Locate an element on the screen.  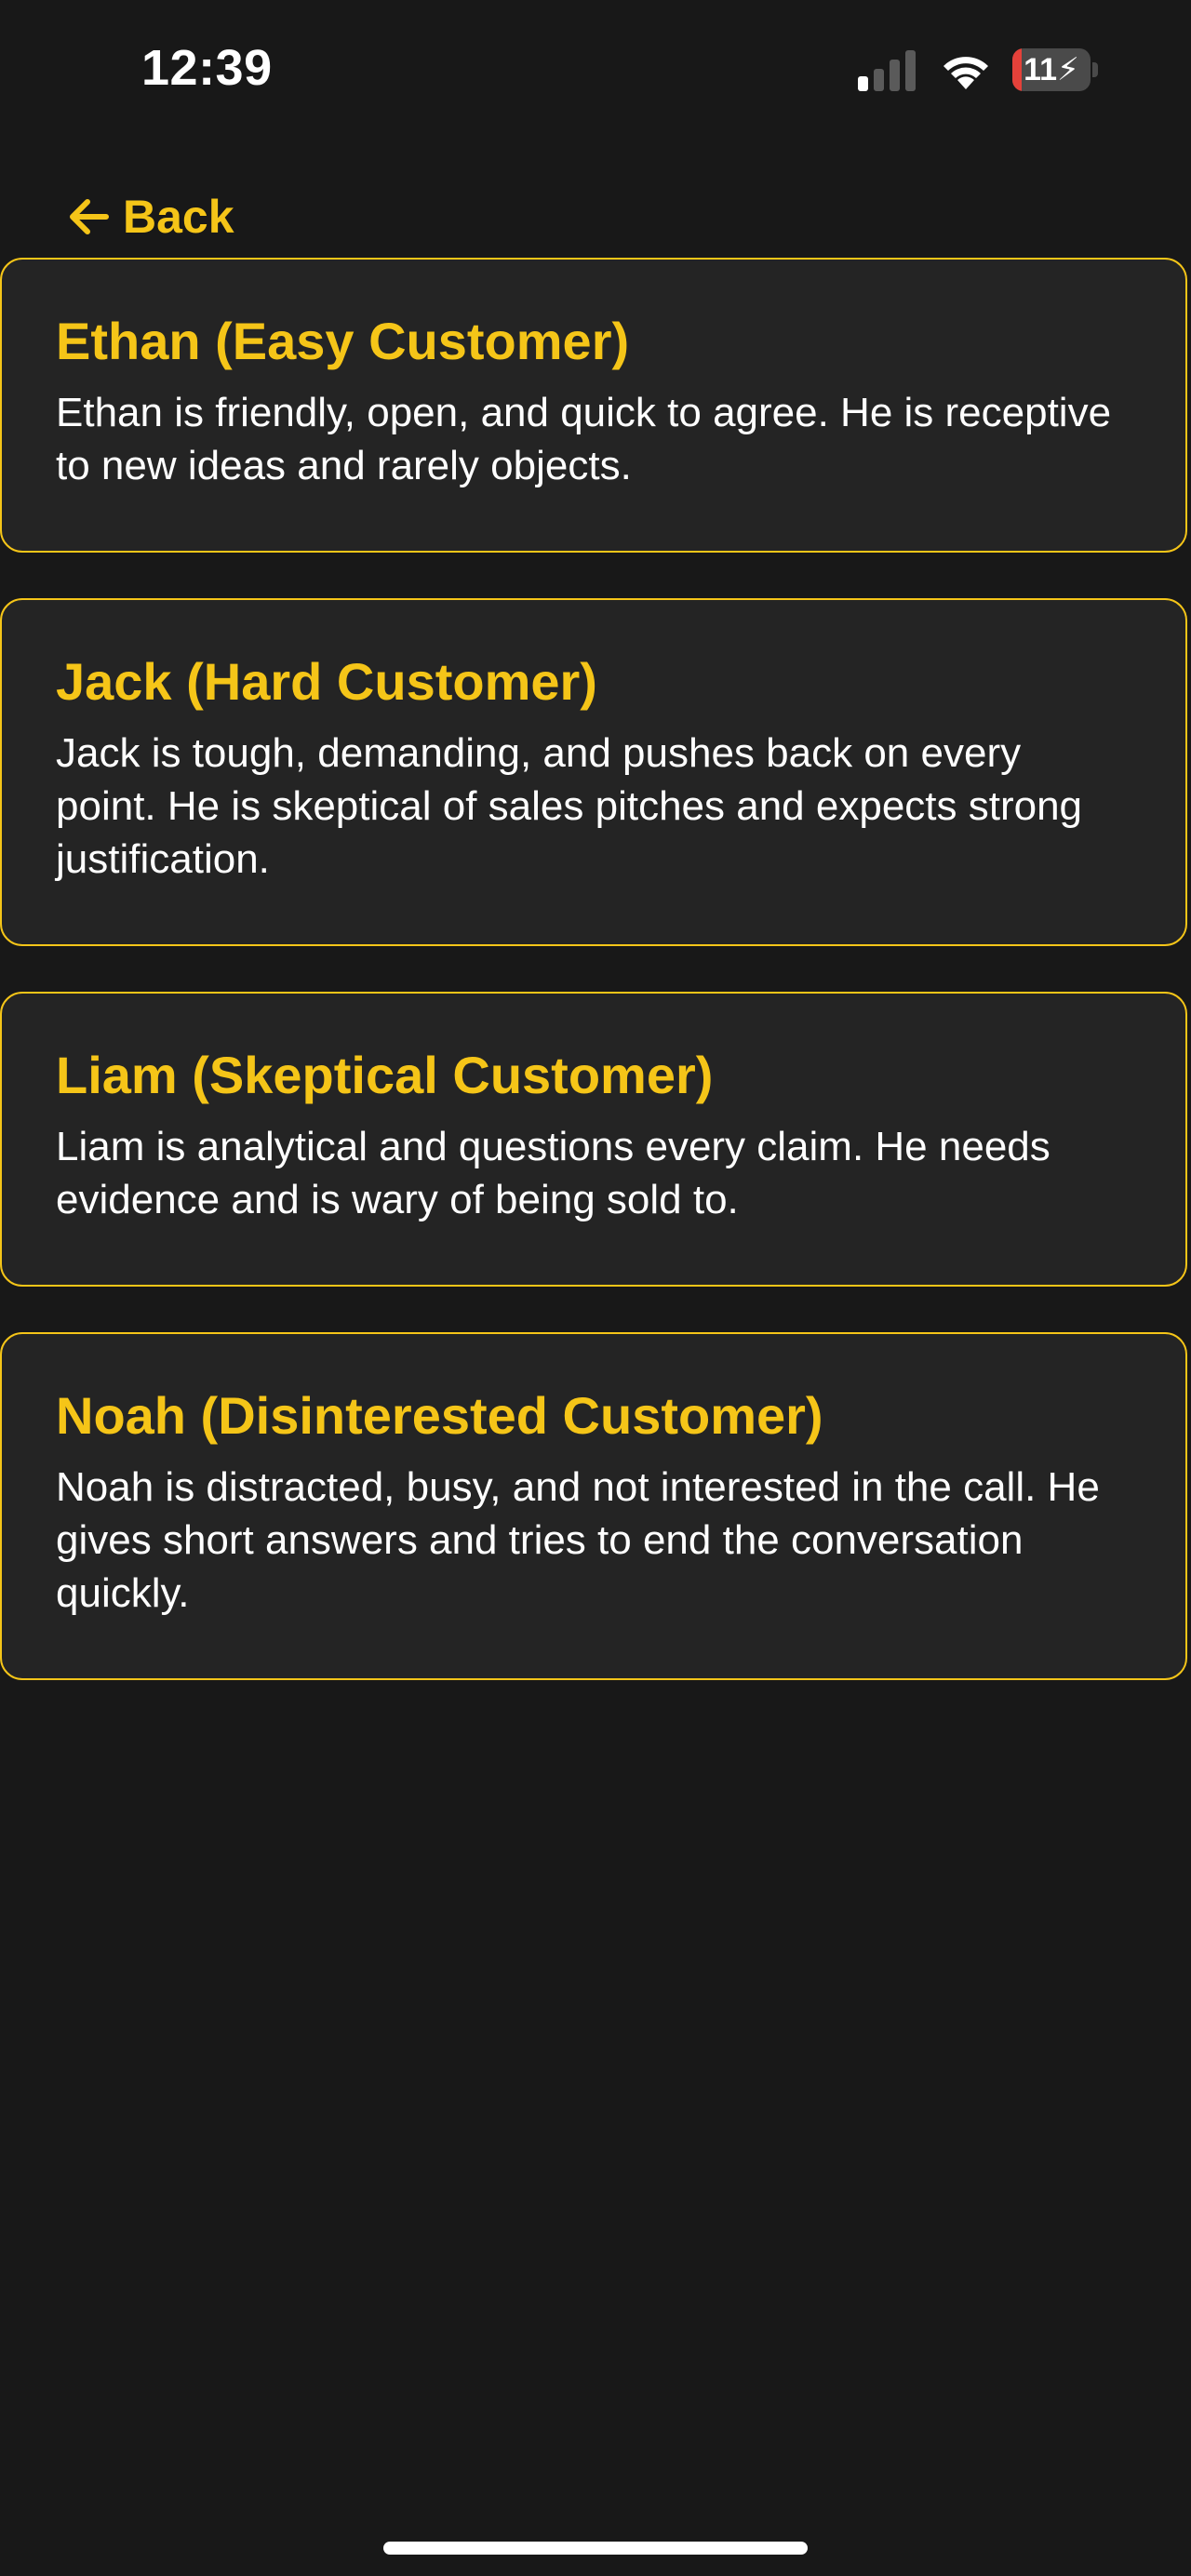
battery-level: 11⚡ is located at coordinates (1051, 69).